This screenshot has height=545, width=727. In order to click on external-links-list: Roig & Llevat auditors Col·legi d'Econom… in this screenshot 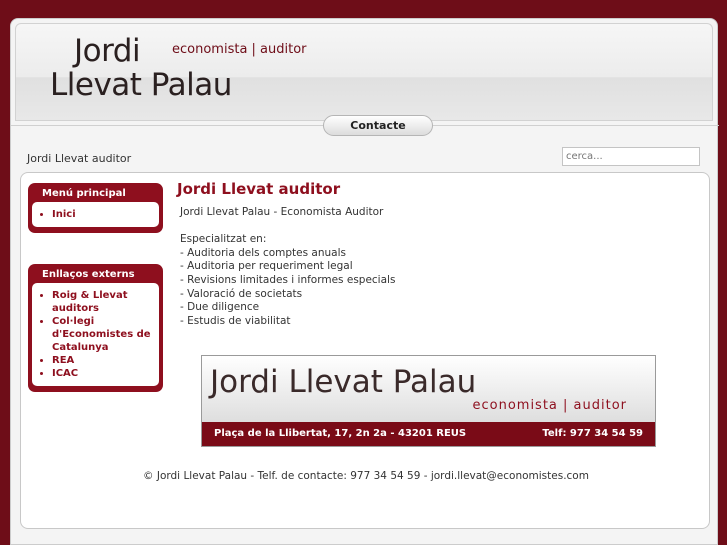, I will do `click(103, 334)`.